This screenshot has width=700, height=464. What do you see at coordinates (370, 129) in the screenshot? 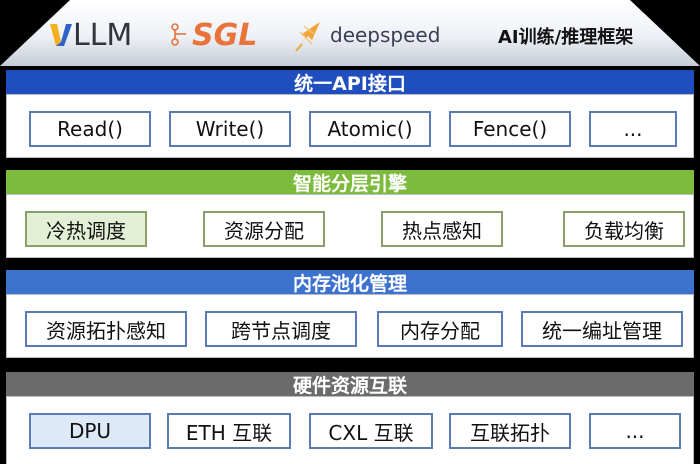
I see `api-atomic-box: Atomic()` at bounding box center [370, 129].